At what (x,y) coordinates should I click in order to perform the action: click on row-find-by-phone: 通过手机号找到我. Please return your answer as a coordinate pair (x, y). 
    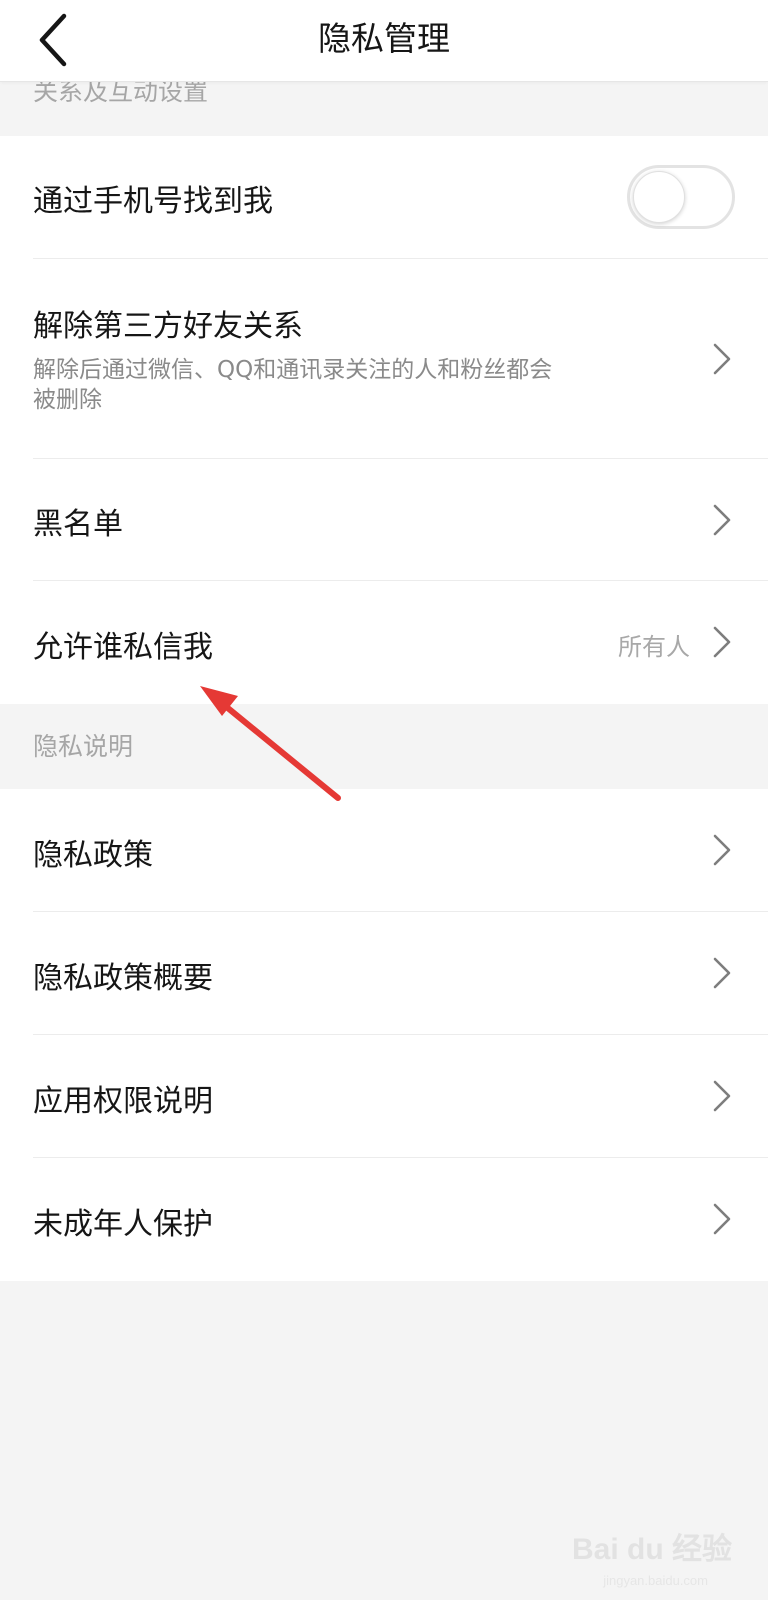
    Looking at the image, I should click on (384, 197).